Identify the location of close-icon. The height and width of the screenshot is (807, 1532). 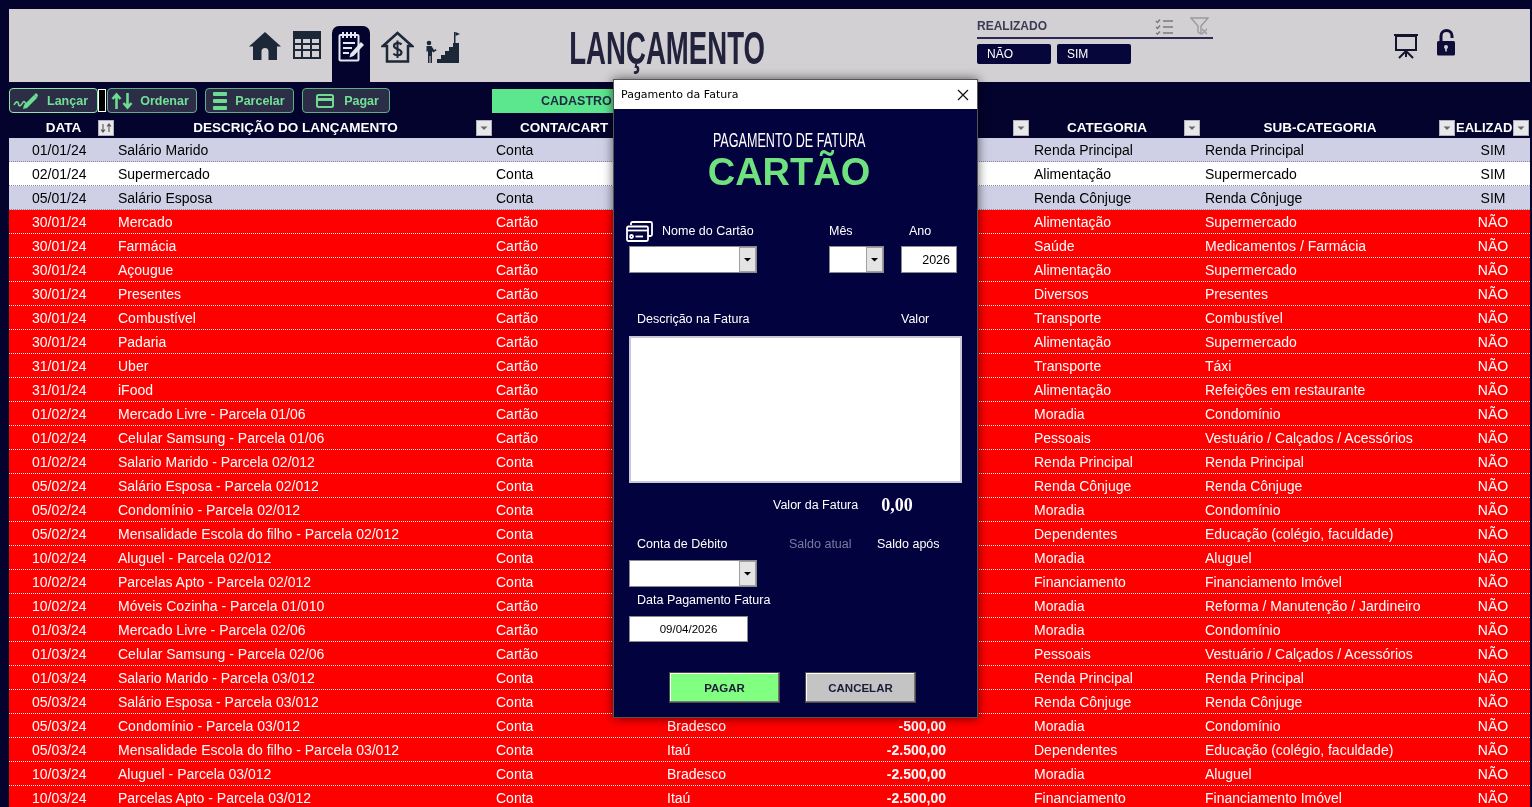
(963, 94).